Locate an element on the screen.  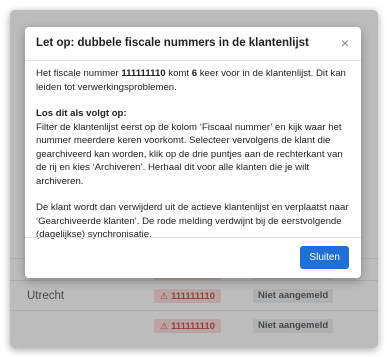
close-icon: × is located at coordinates (345, 43).